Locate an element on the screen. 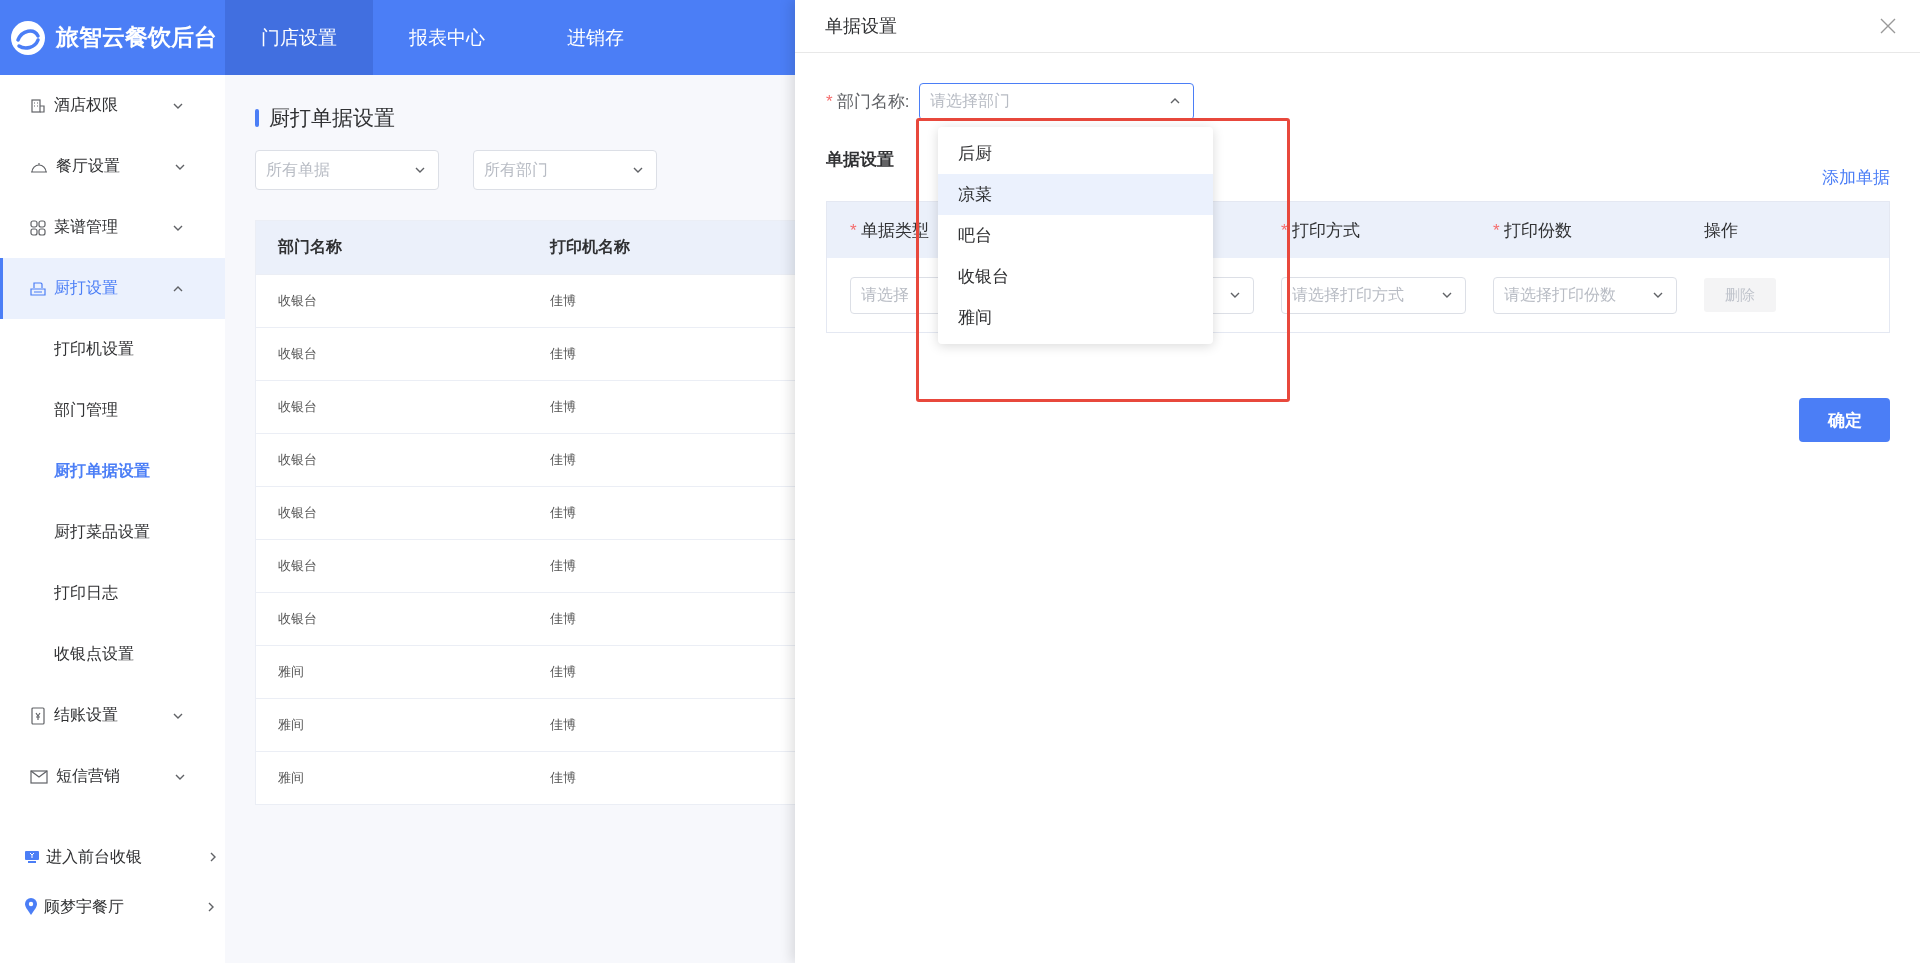  mail-icon is located at coordinates (39, 776).